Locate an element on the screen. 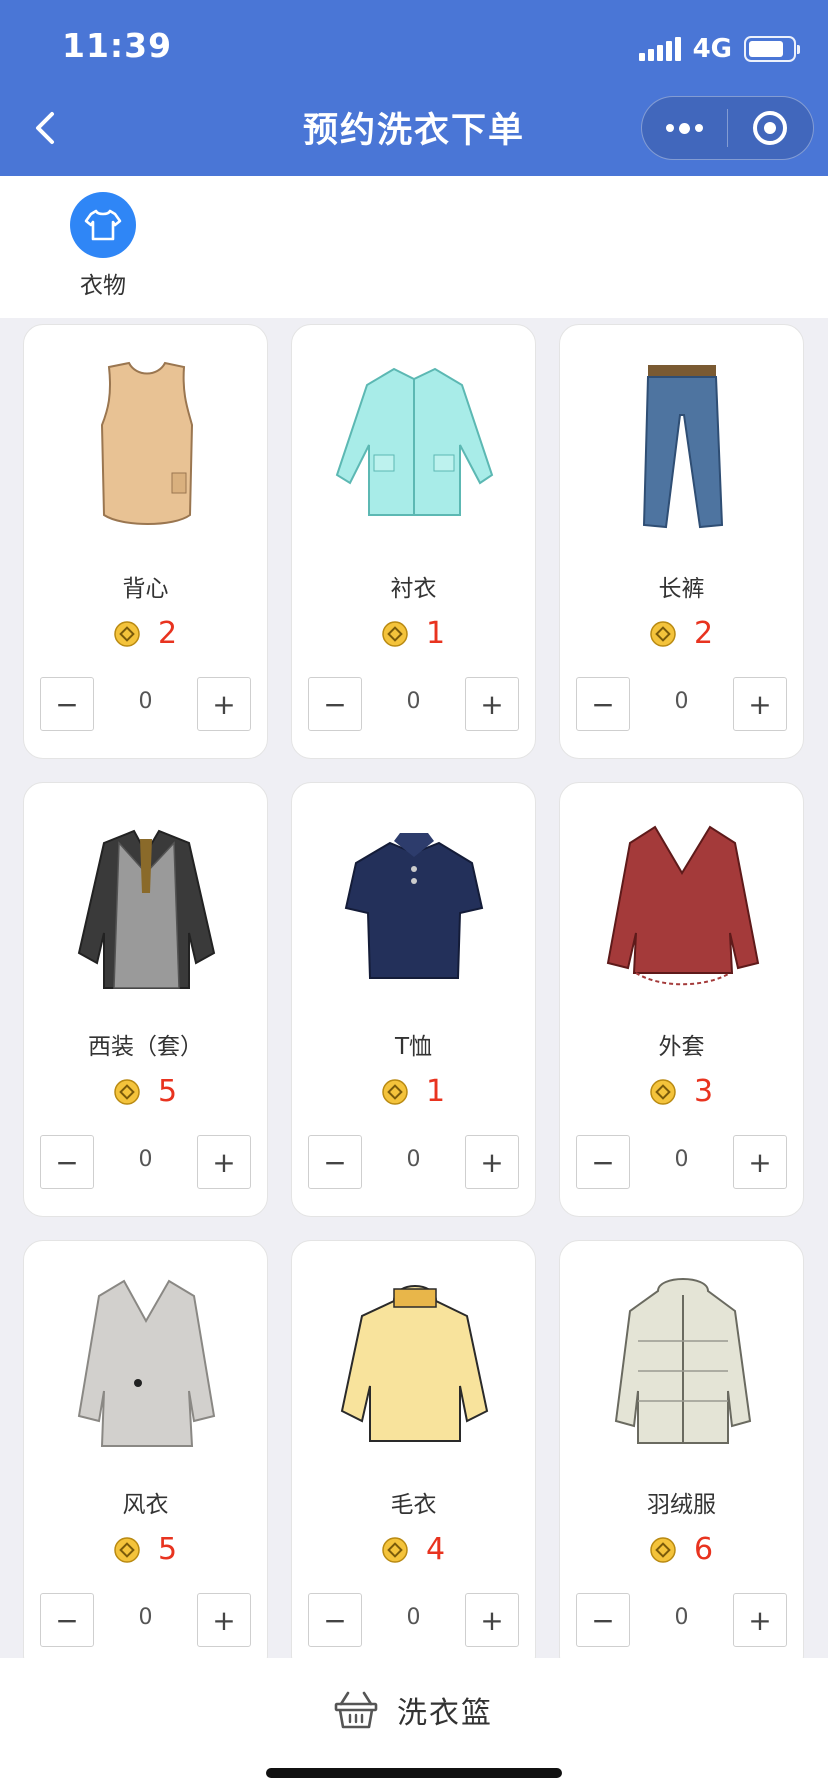 This screenshot has height=1792, width=828. shirt-icon is located at coordinates (103, 225).